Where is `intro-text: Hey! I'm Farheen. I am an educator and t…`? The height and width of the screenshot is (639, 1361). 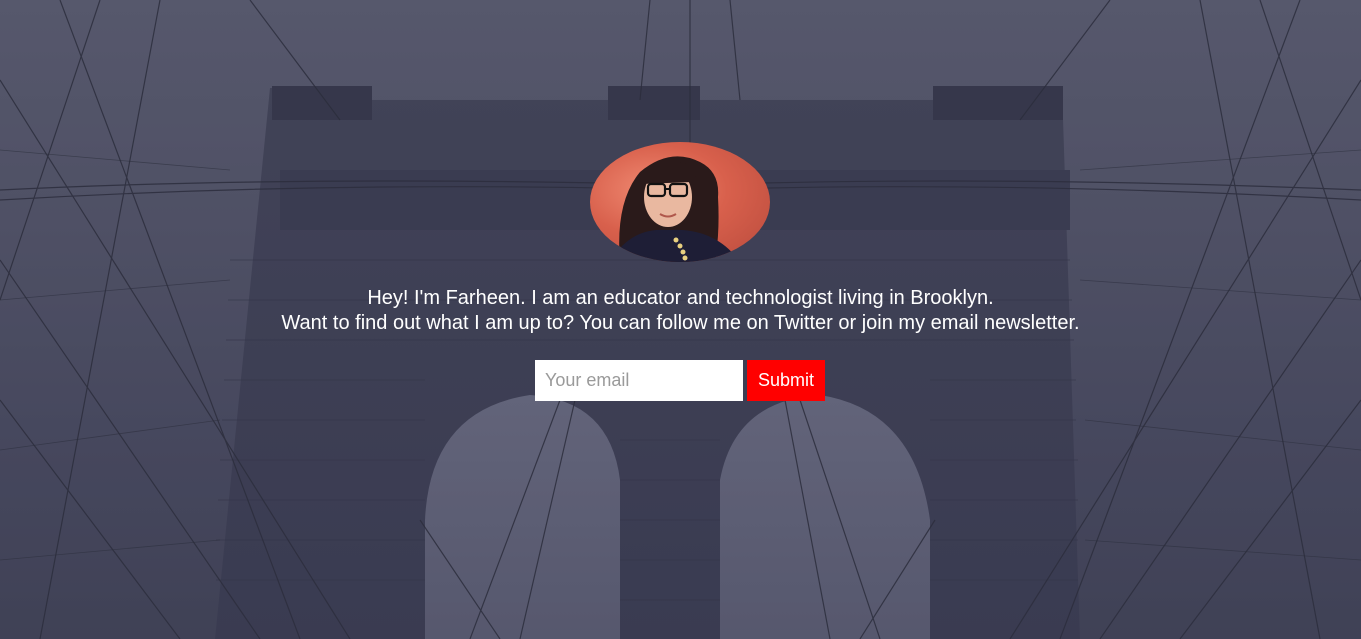 intro-text: Hey! I'm Farheen. I am an educator and t… is located at coordinates (680, 311).